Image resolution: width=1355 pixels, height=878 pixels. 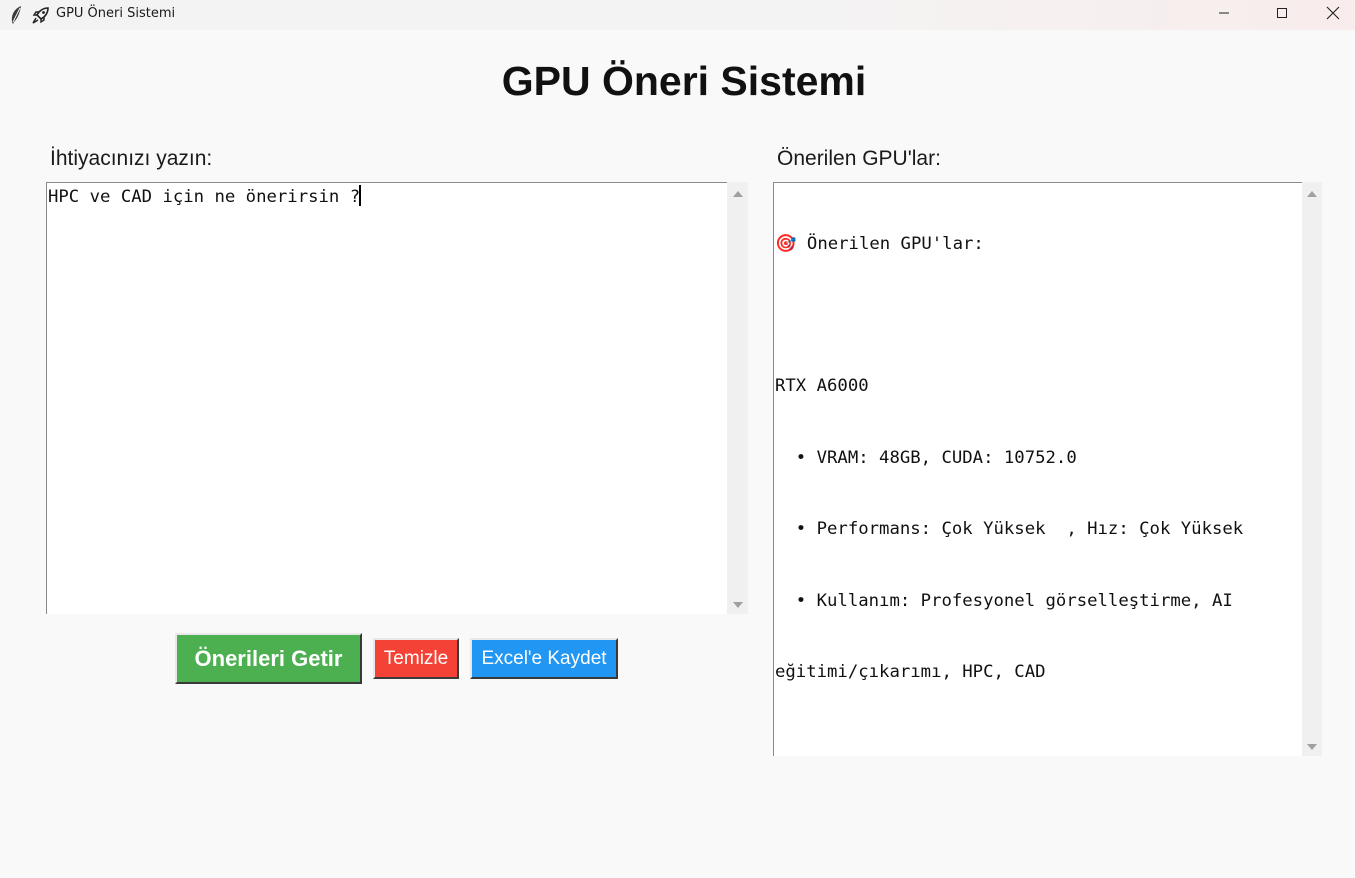 I want to click on output-scrollbar, so click(x=1312, y=469).